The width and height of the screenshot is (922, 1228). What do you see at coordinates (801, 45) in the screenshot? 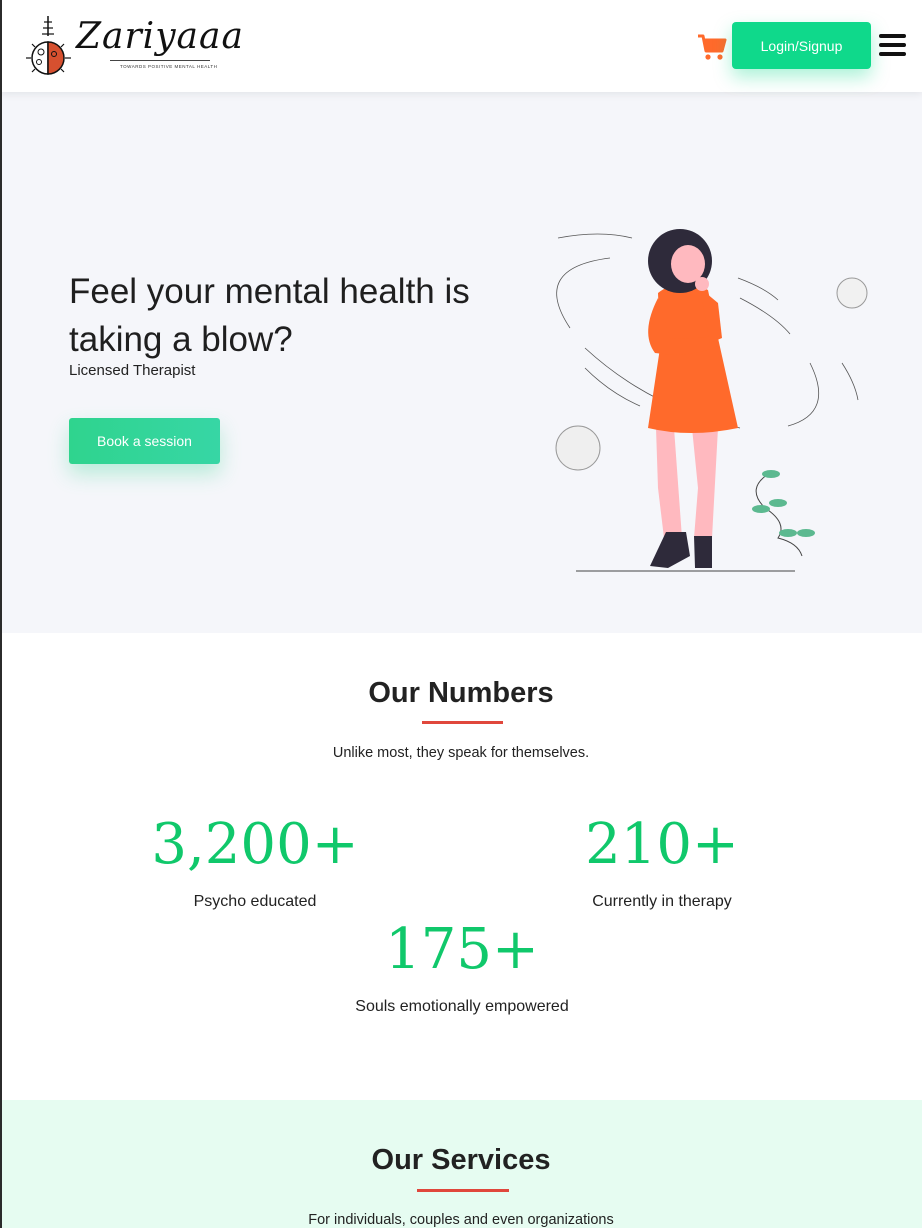
I see `login-signup-button: Login/Signup` at bounding box center [801, 45].